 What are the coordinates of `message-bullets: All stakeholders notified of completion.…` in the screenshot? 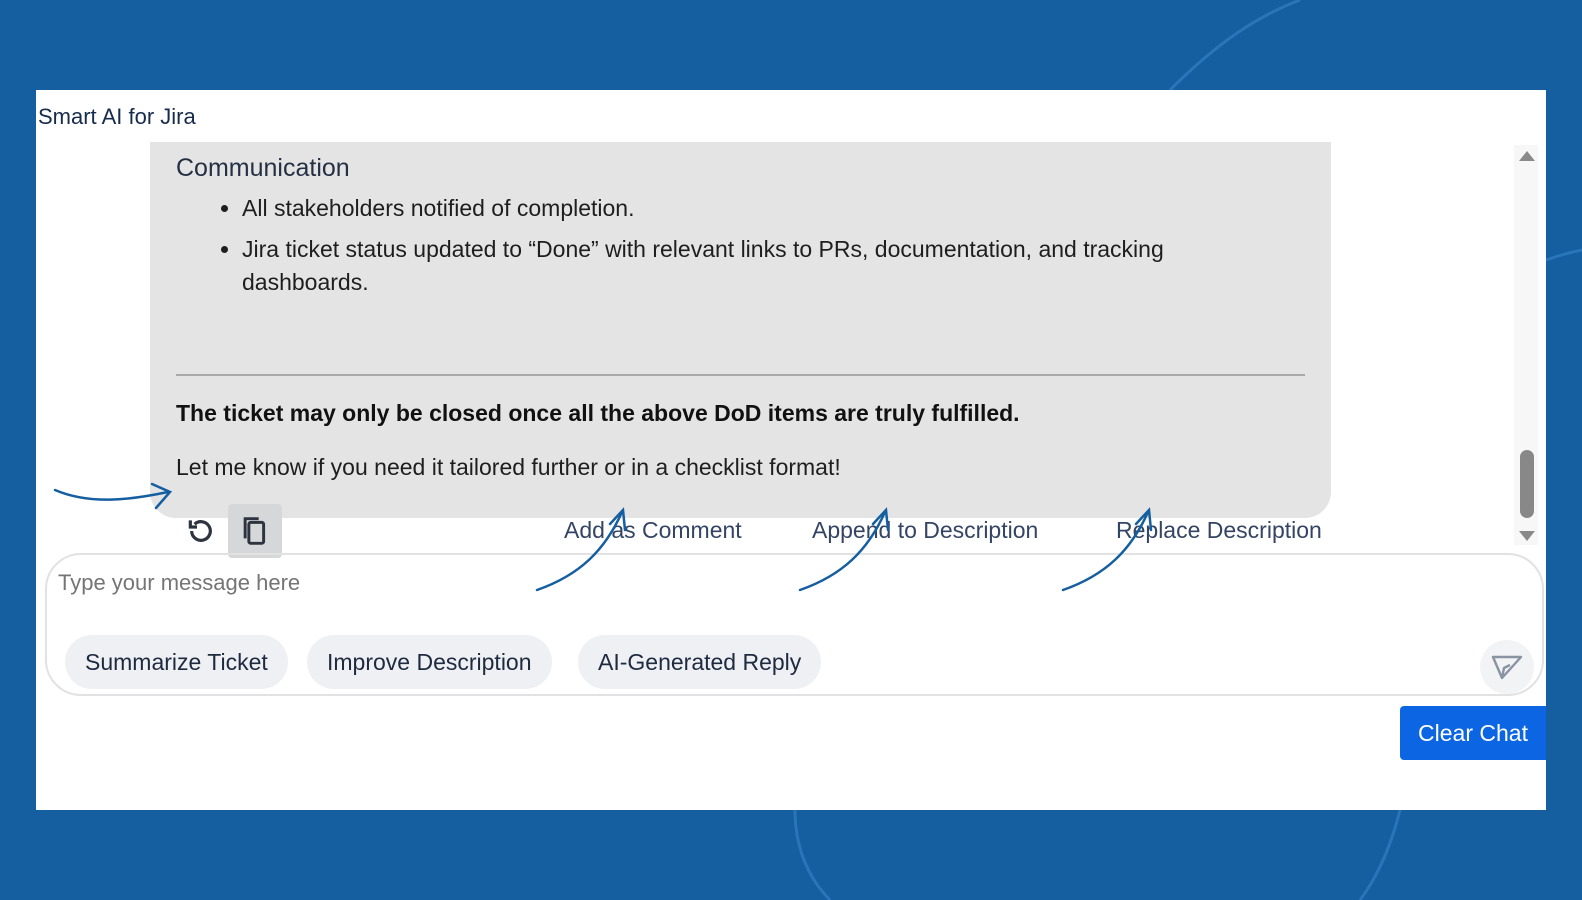 It's located at (719, 249).